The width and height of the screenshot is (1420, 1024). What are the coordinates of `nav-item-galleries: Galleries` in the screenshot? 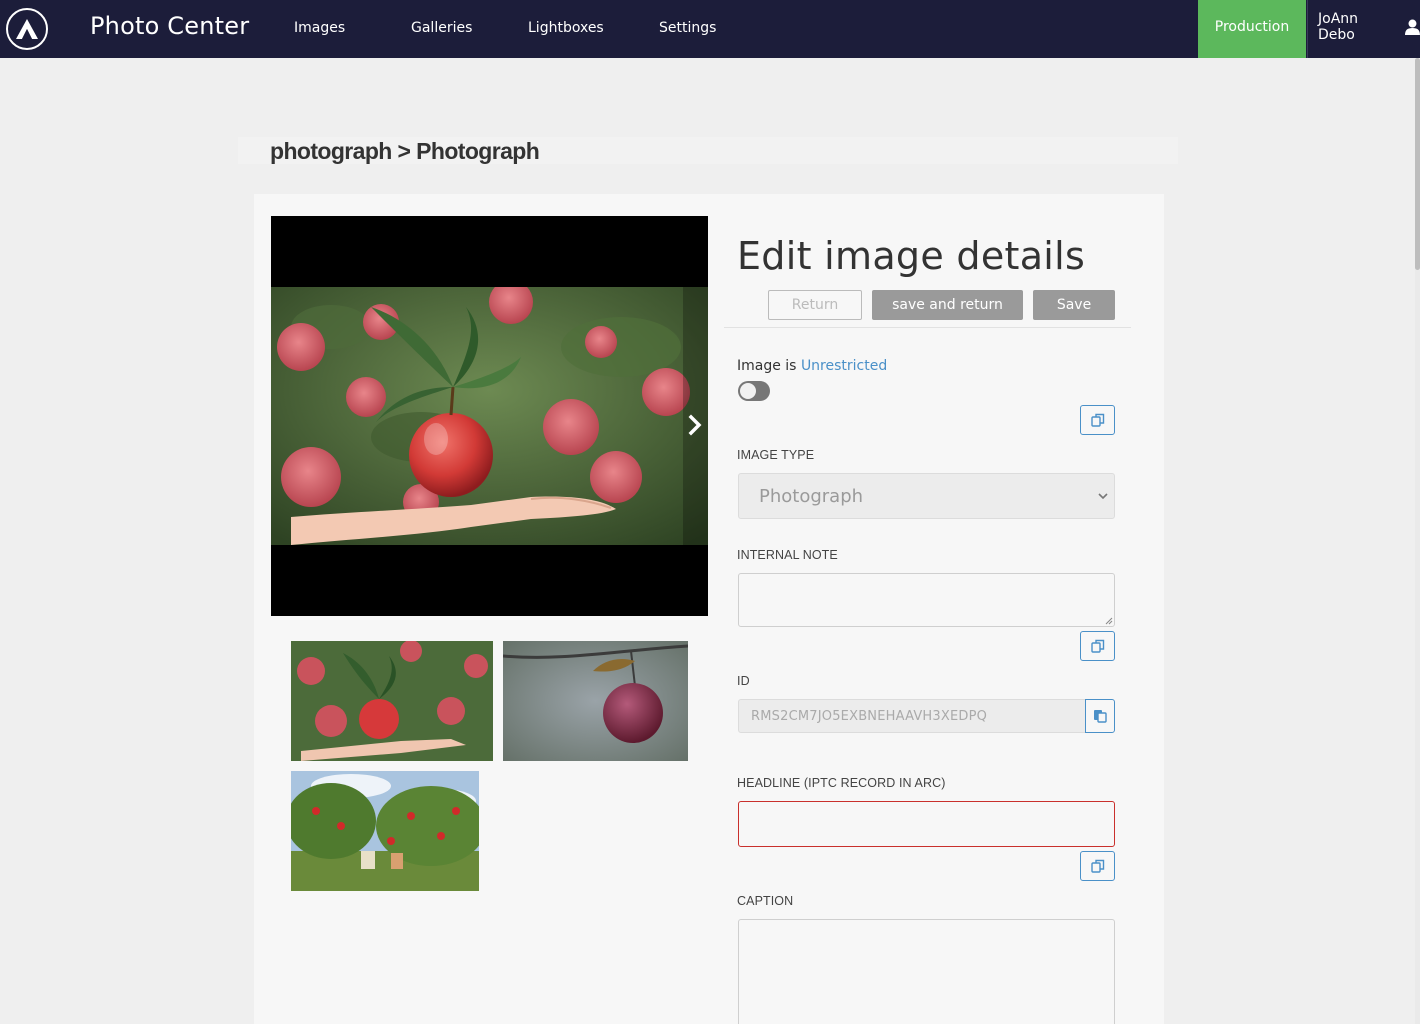 It's located at (441, 28).